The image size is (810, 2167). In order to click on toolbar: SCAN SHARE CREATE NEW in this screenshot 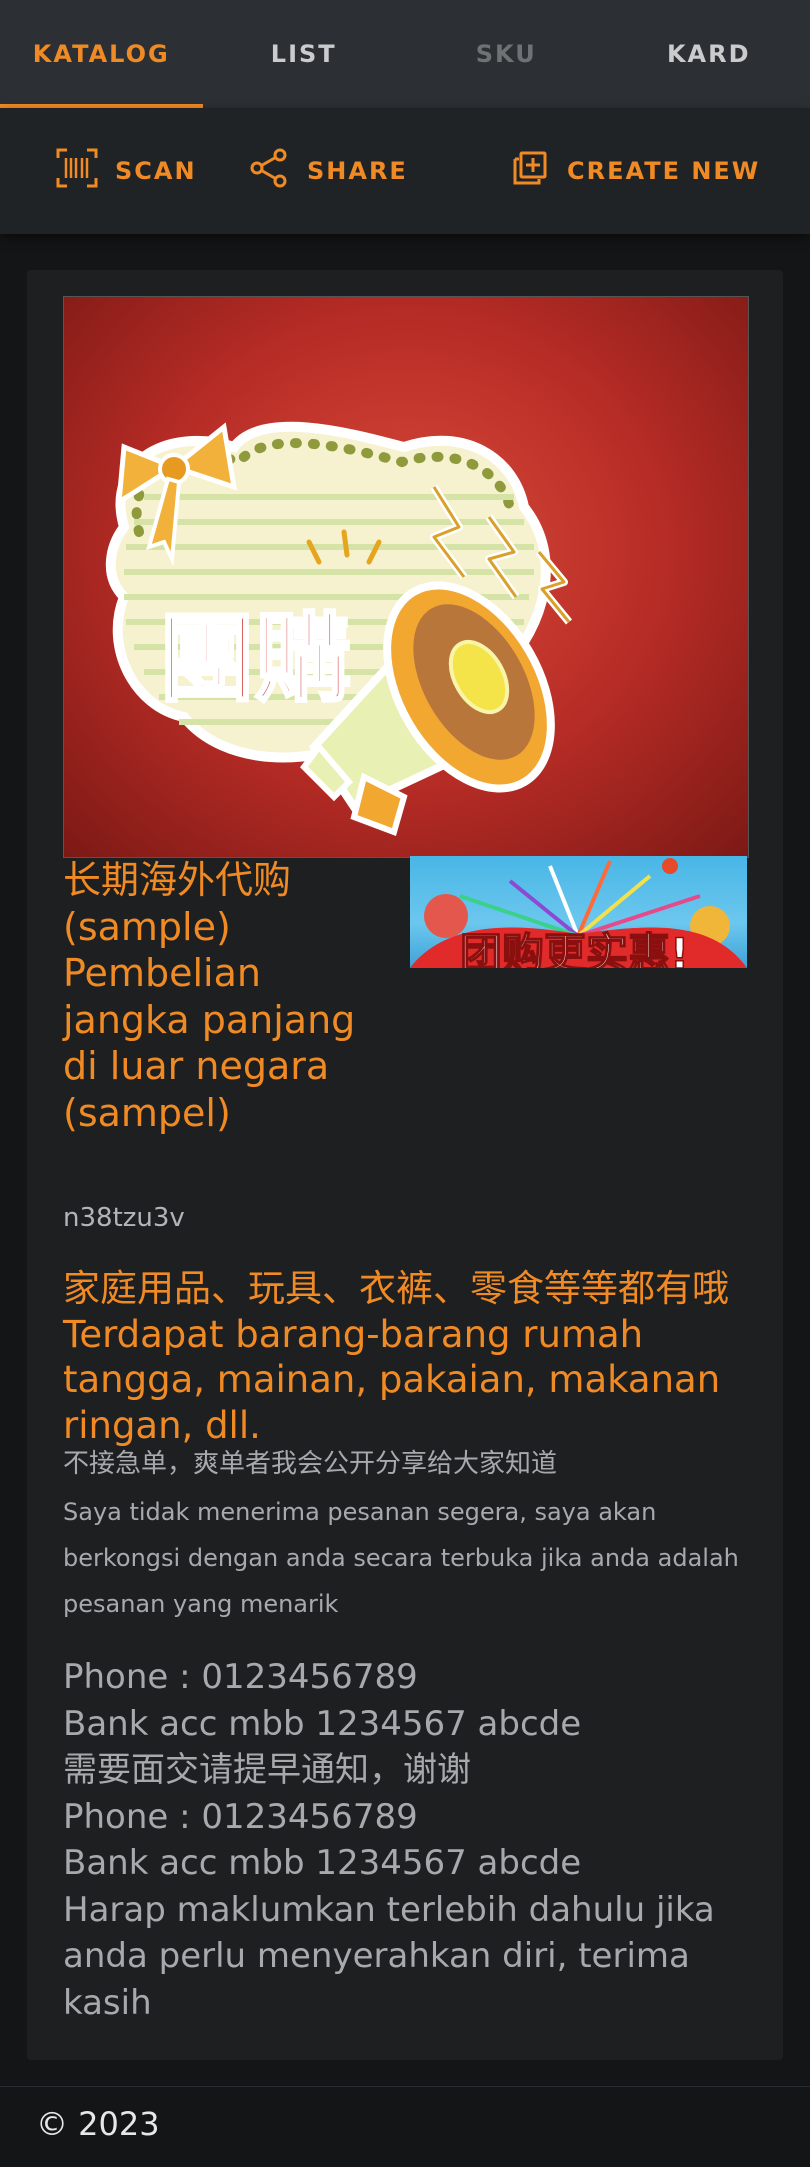, I will do `click(405, 171)`.